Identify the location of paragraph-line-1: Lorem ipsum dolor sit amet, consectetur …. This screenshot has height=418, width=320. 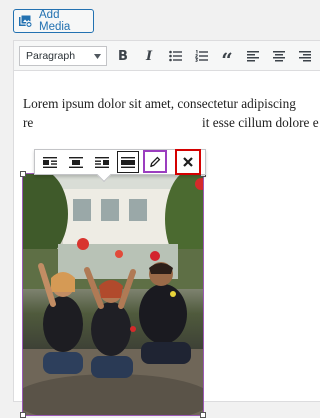
(159, 103).